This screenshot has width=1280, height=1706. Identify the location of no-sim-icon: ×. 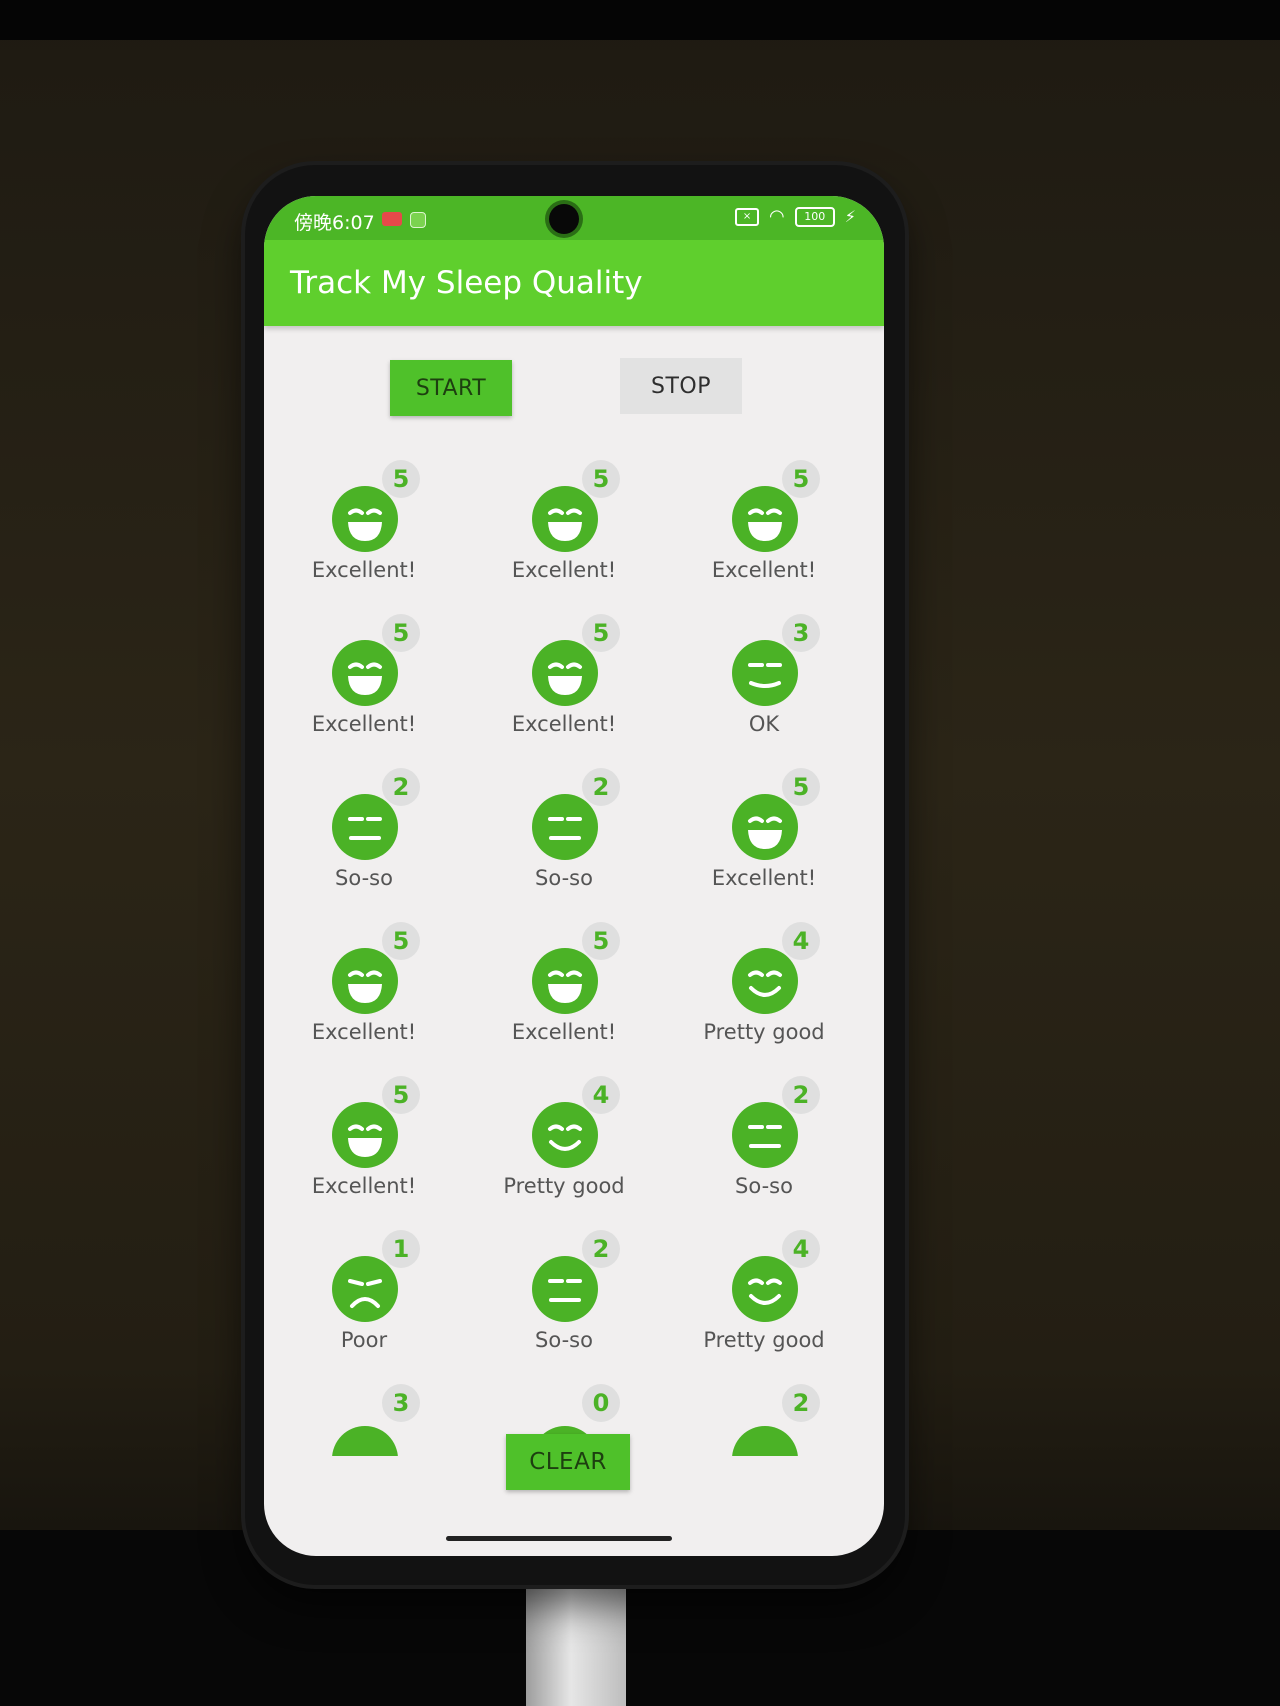
(747, 216).